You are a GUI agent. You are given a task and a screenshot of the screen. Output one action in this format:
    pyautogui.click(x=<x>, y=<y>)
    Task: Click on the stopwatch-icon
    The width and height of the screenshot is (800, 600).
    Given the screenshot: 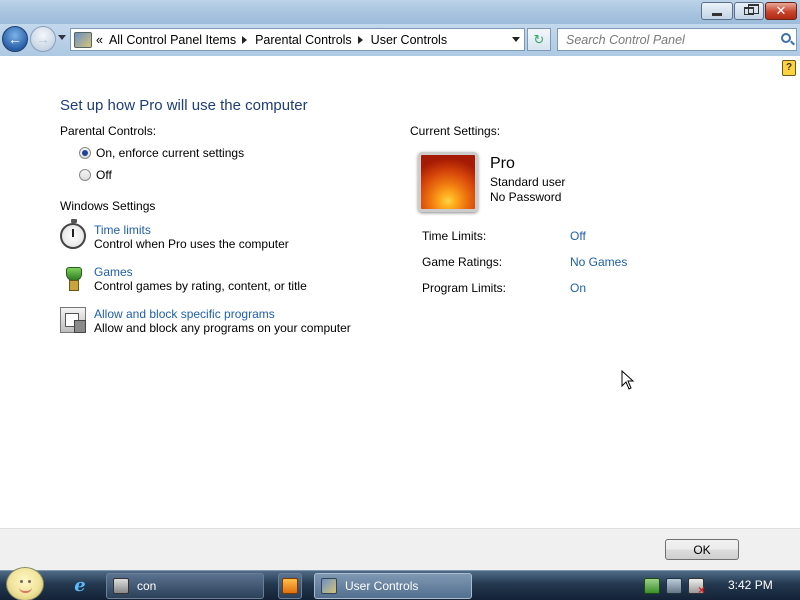 What is the action you would take?
    pyautogui.click(x=73, y=234)
    